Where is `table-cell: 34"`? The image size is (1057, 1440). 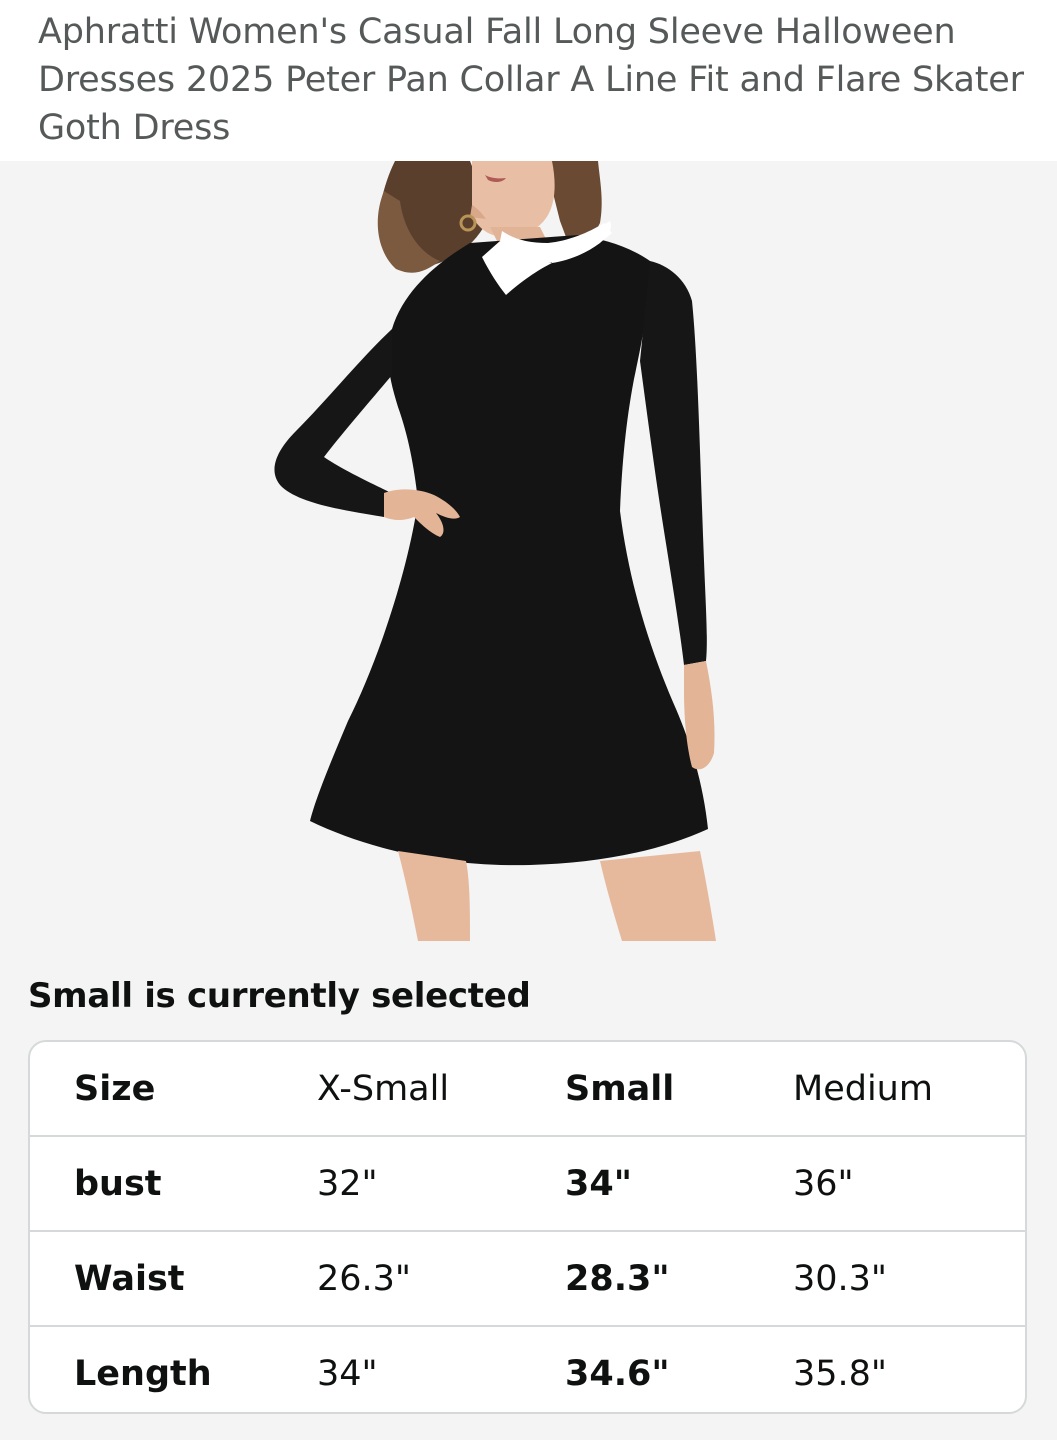 table-cell: 34" is located at coordinates (441, 1368).